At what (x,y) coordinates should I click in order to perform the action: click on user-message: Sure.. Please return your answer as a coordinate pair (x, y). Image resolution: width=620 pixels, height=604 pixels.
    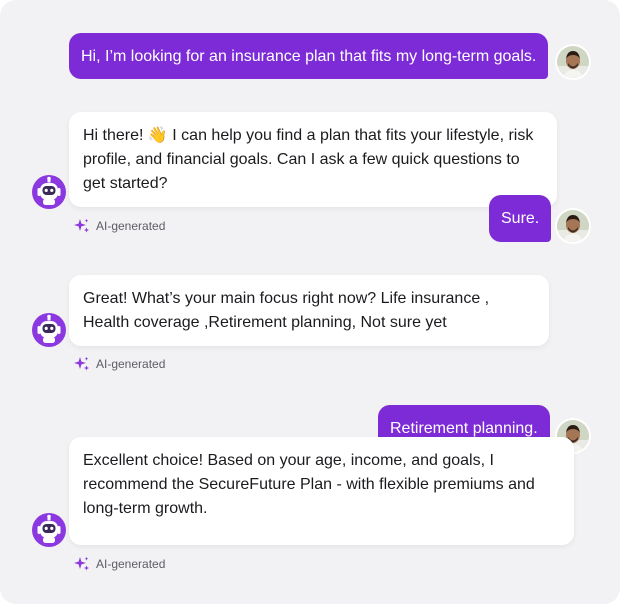
    Looking at the image, I should click on (520, 218).